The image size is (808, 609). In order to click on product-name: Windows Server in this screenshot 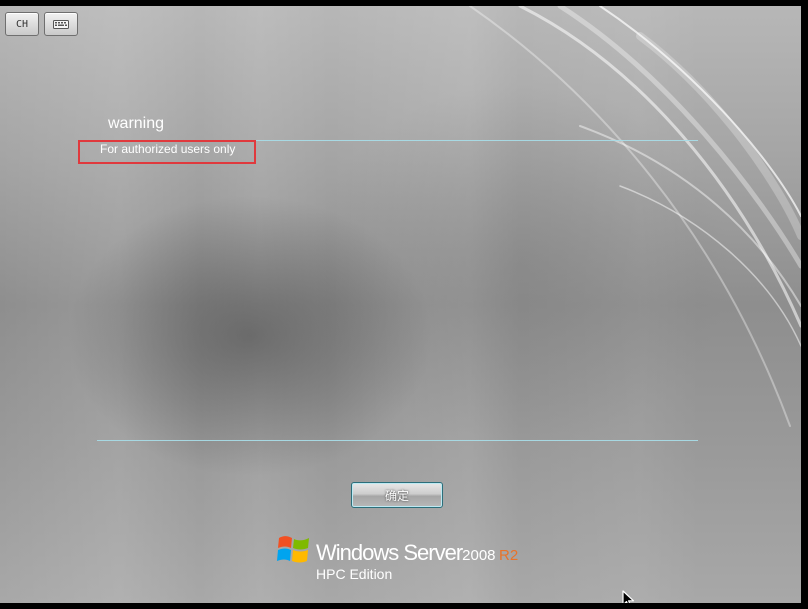, I will do `click(389, 552)`.